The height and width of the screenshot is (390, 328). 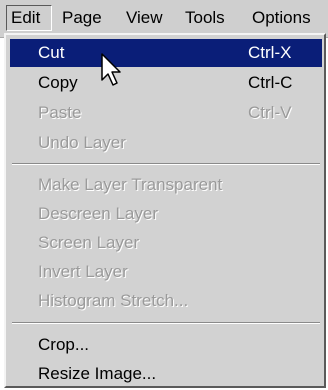 I want to click on menu-item-screen-layer: Screen Layer, so click(x=166, y=243).